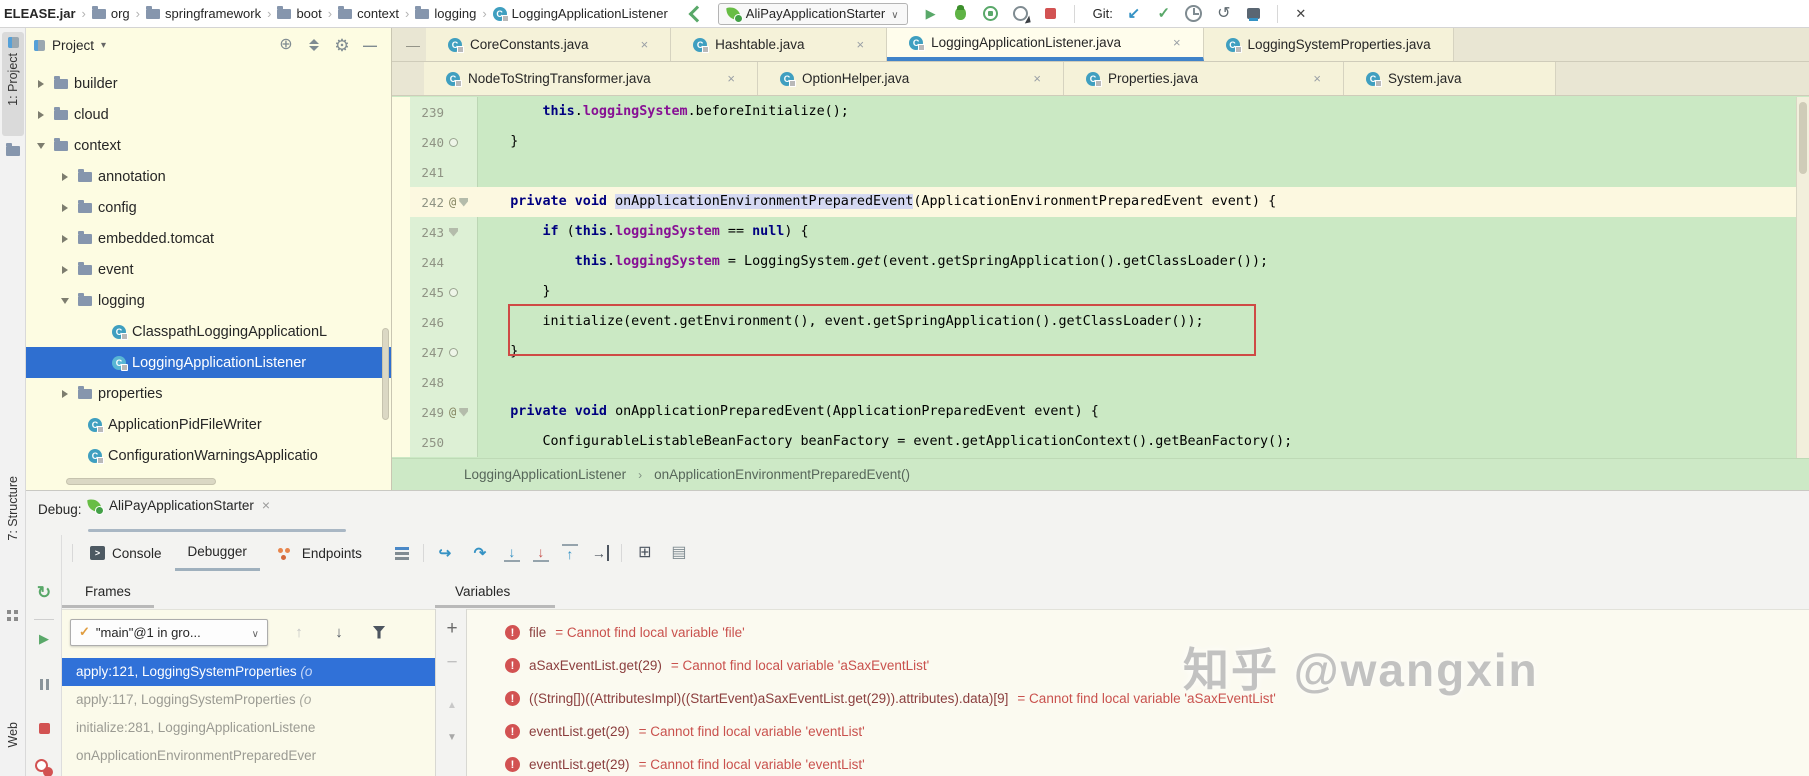 The image size is (1809, 776). What do you see at coordinates (961, 14) in the screenshot?
I see `debug-icon` at bounding box center [961, 14].